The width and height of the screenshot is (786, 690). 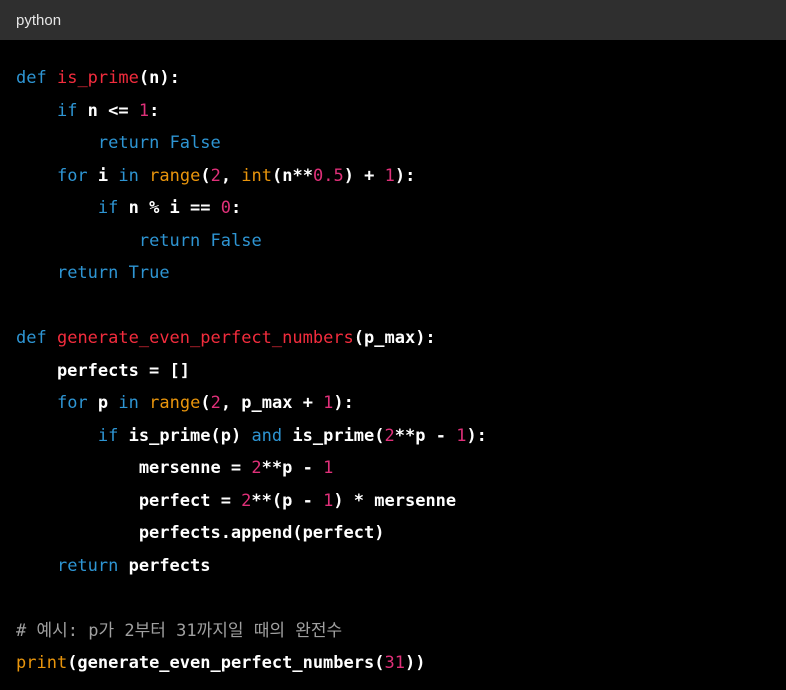 I want to click on code-token: **(p -, so click(x=287, y=500).